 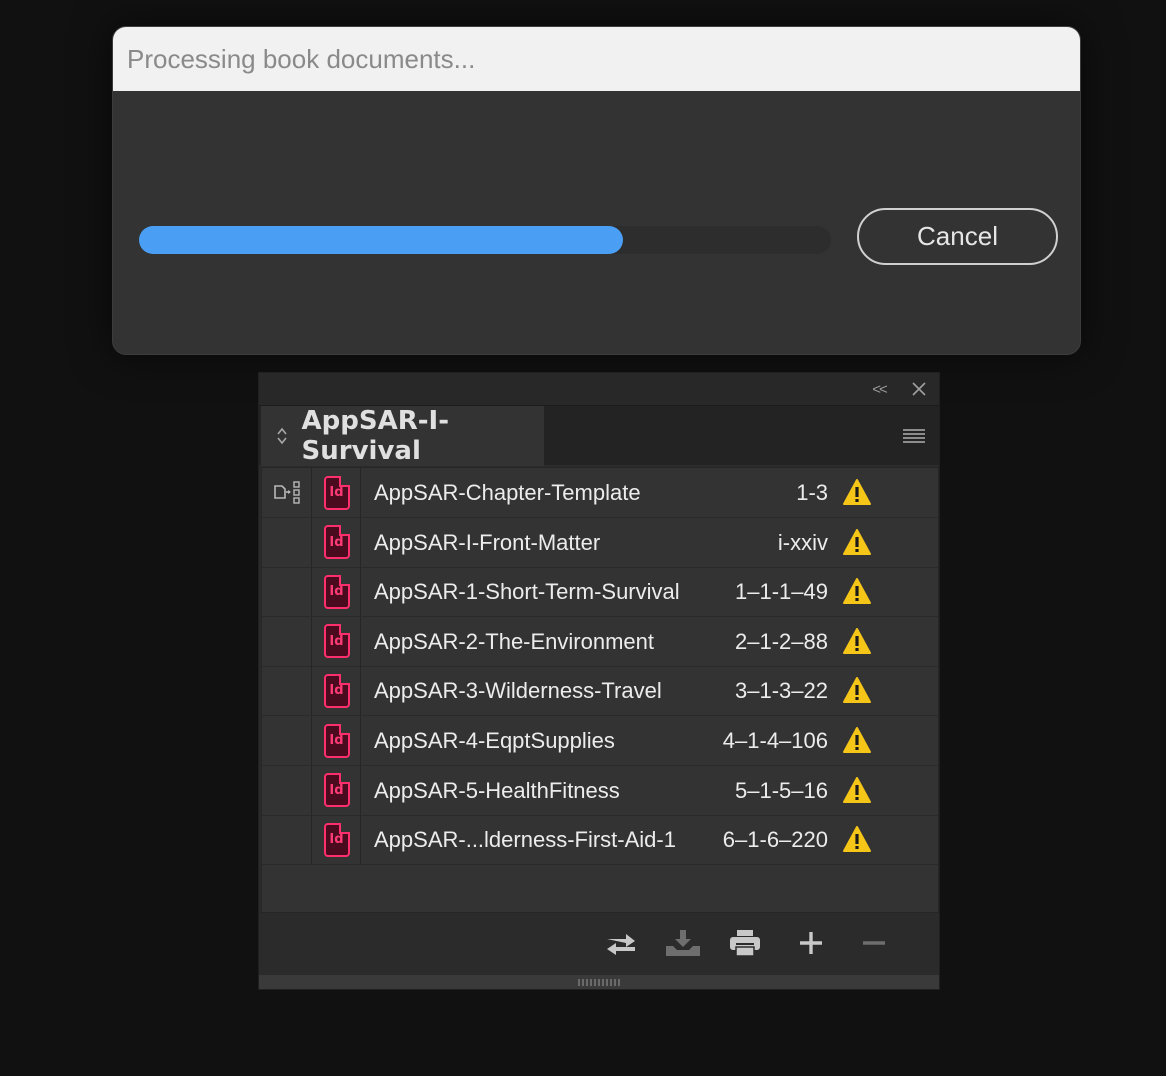 I want to click on document-page-range: 5–1-5–16, so click(x=781, y=790).